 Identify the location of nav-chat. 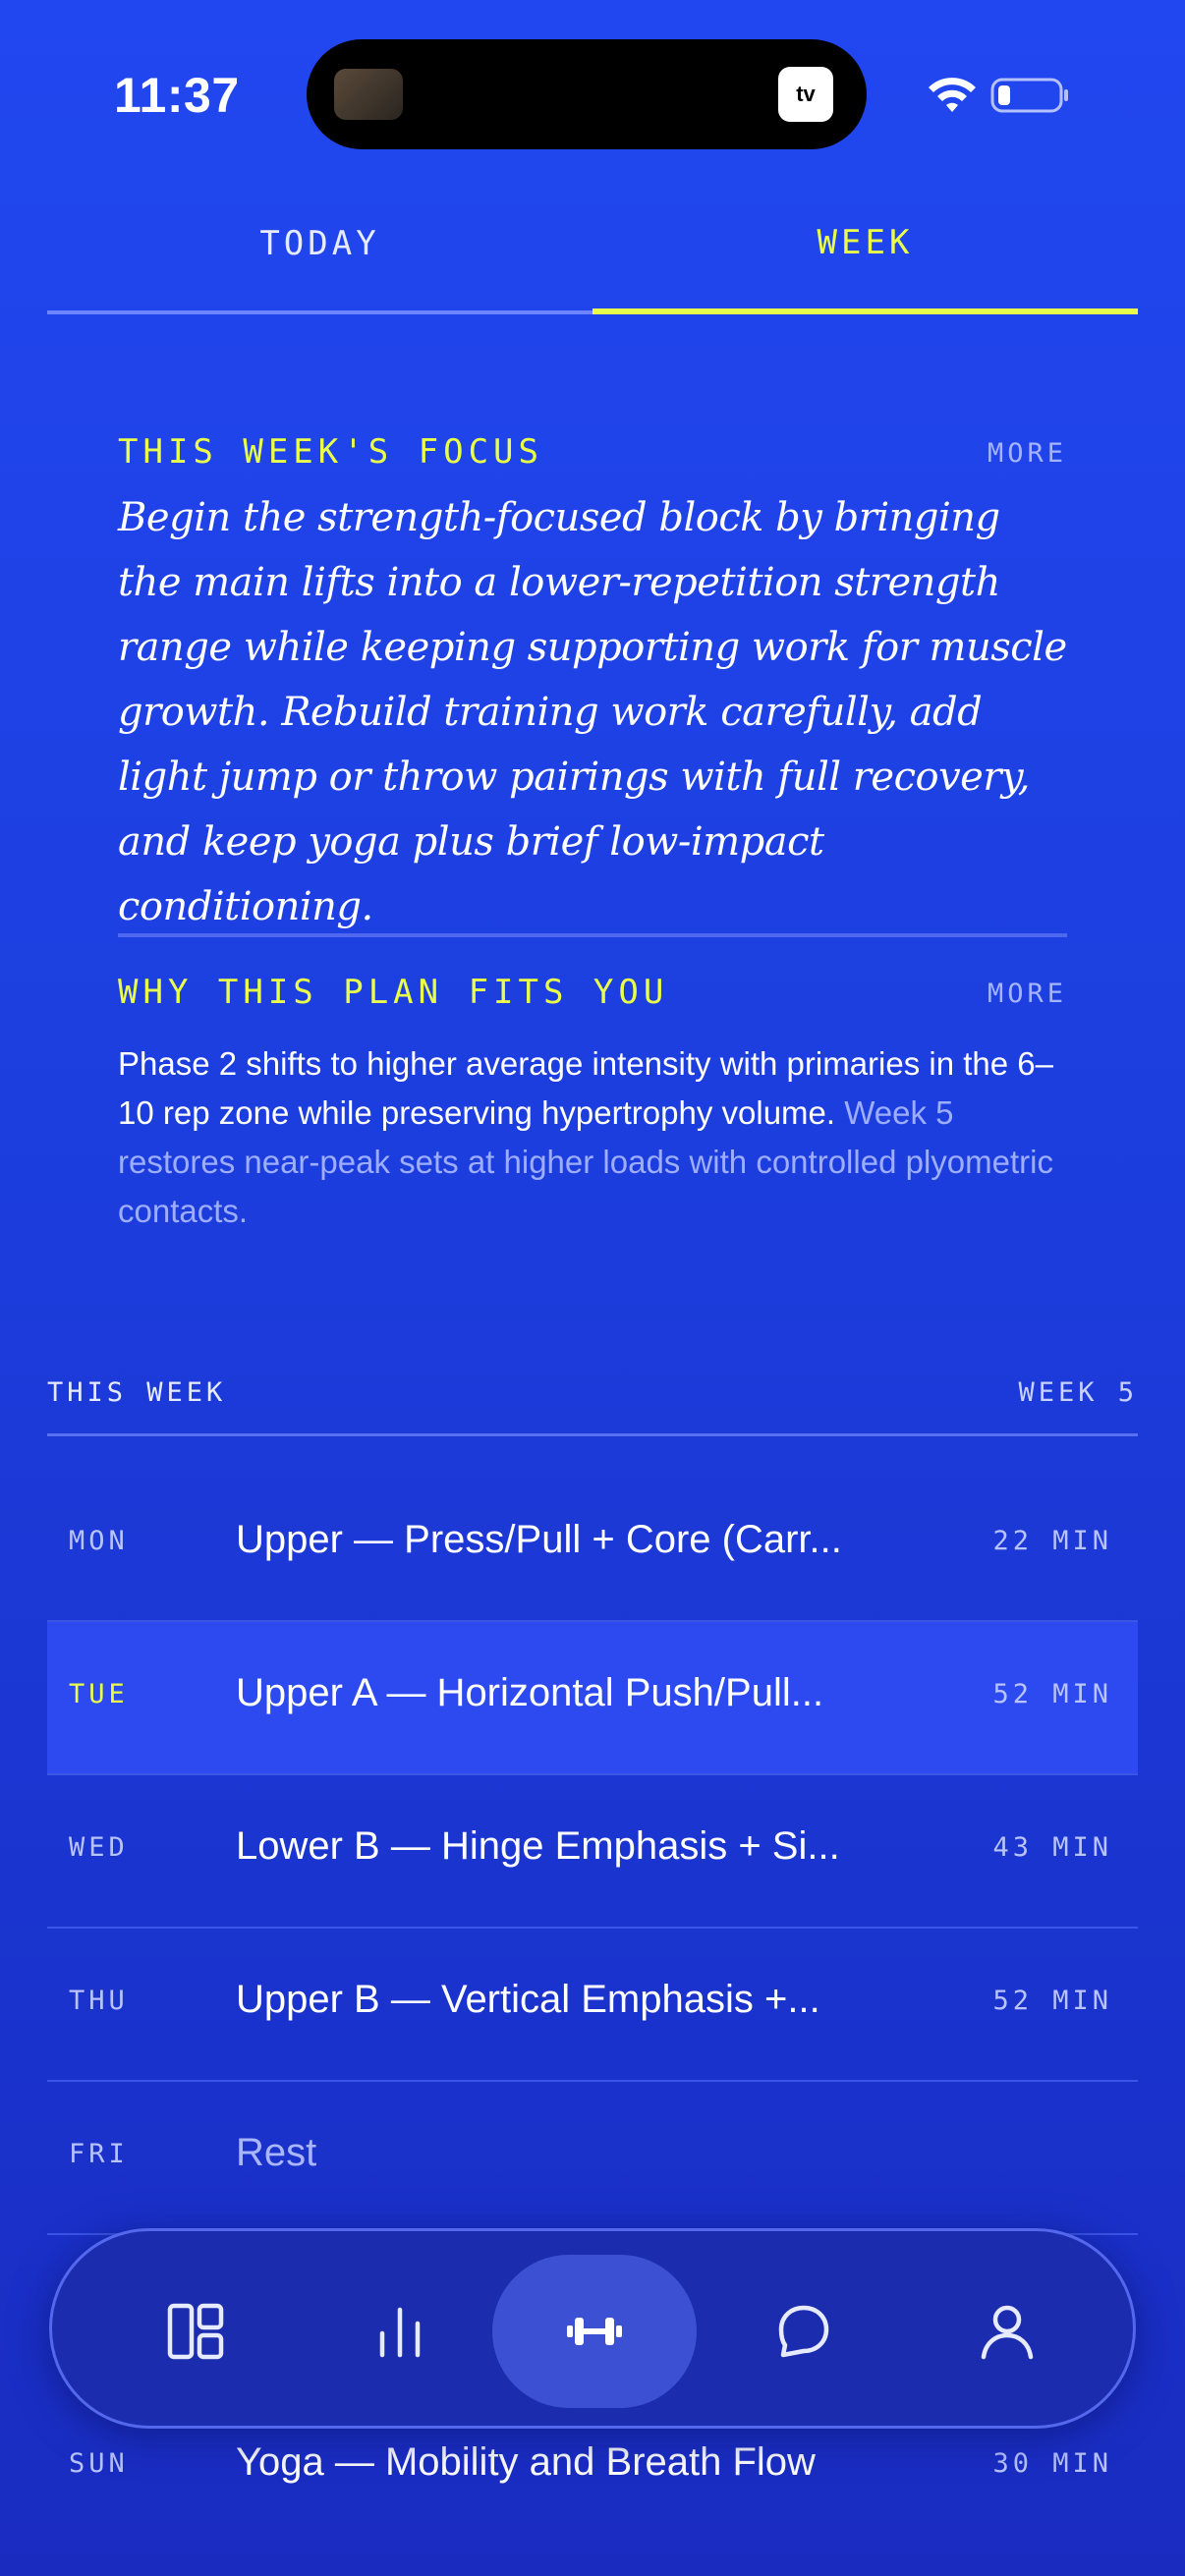
(803, 2331).